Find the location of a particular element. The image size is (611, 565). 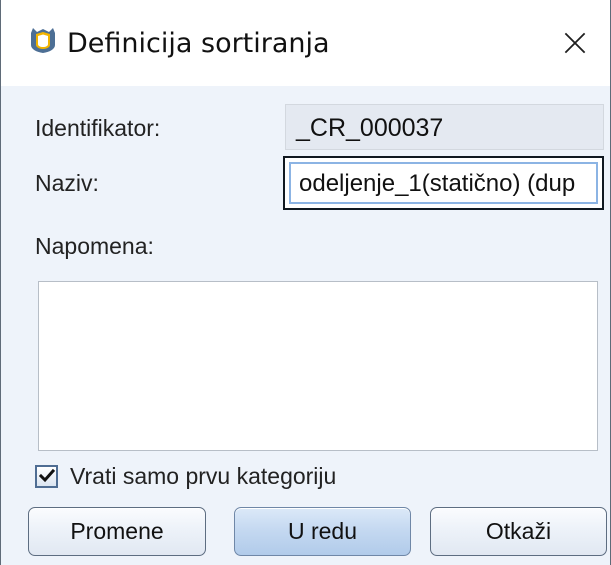

checkmark-icon is located at coordinates (46, 475).